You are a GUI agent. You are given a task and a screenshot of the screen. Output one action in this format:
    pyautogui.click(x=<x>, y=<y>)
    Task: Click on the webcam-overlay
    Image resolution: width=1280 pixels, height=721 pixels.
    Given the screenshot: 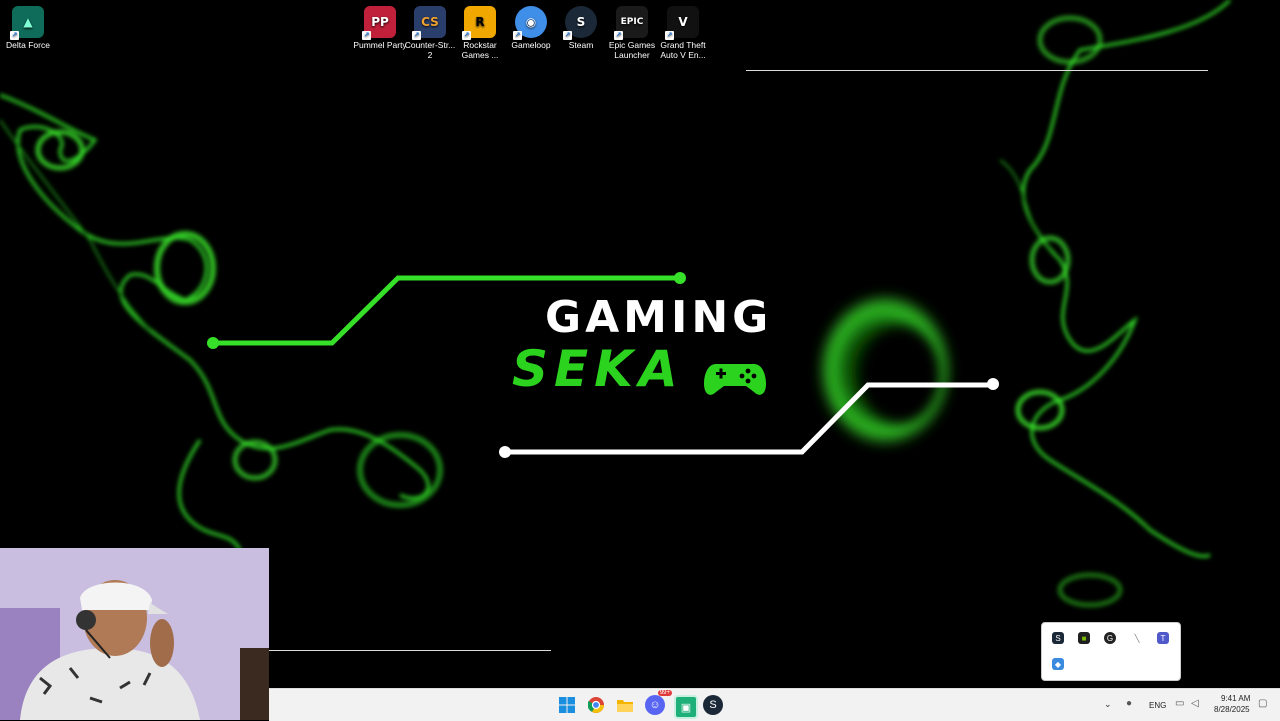 What is the action you would take?
    pyautogui.click(x=134, y=634)
    